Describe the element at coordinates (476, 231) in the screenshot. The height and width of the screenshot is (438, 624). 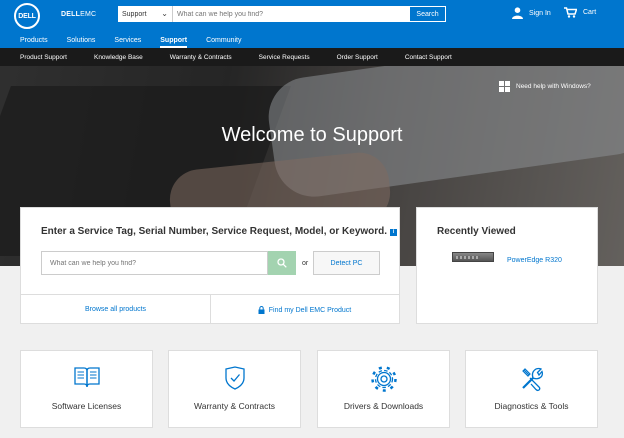
I see `recently-viewed-heading: Recently Viewed` at that location.